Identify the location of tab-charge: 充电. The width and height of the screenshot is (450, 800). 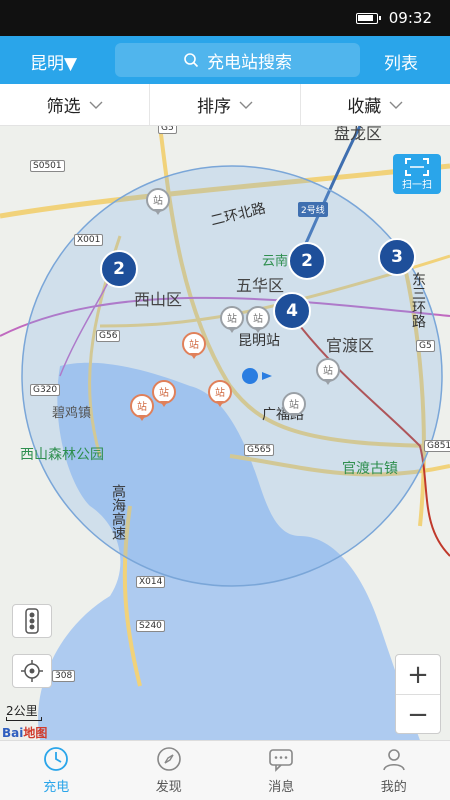
(56, 770).